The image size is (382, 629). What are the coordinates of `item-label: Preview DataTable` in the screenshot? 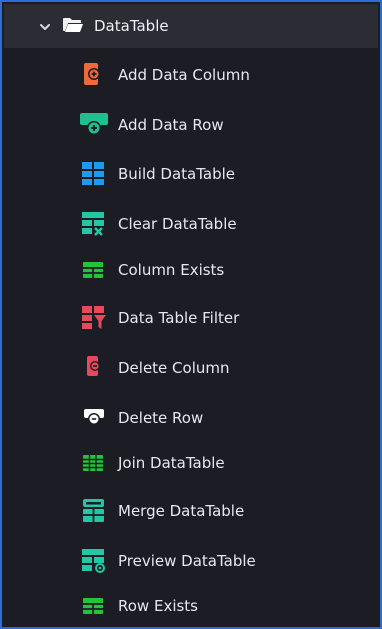 It's located at (187, 561).